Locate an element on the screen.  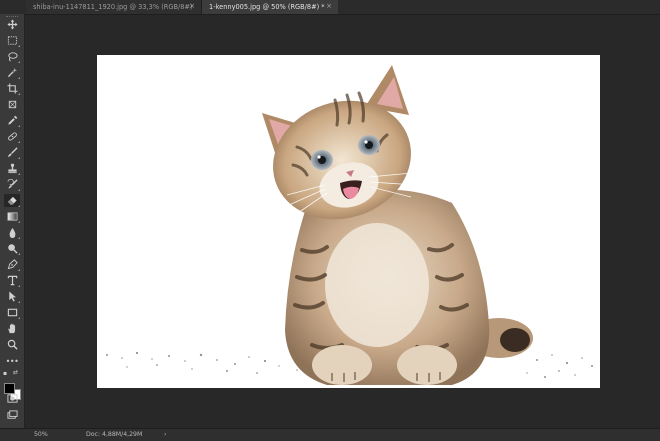
tools-panel: ••• ▪ ⇄ is located at coordinates (12, 221).